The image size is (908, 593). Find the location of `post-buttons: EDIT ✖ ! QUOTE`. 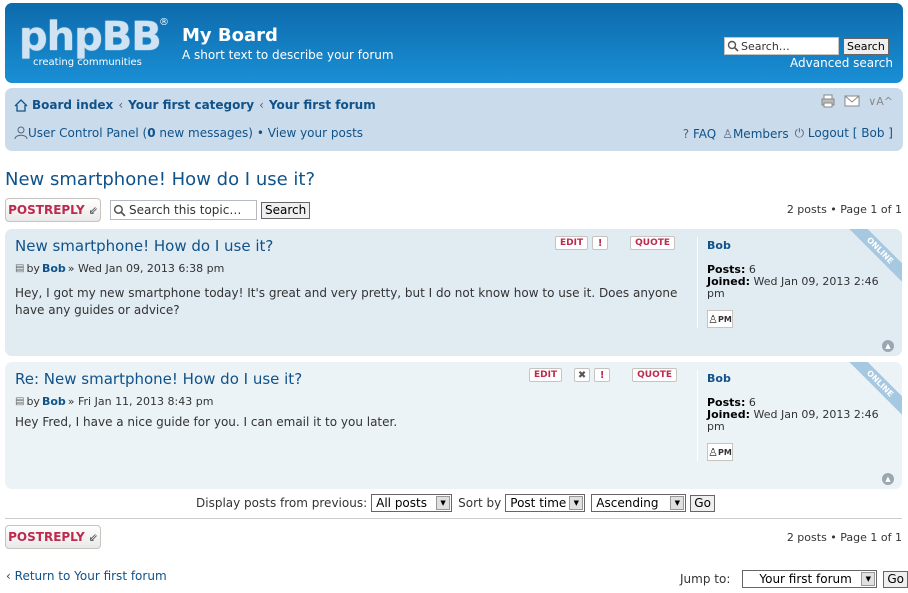

post-buttons: EDIT ✖ ! QUOTE is located at coordinates (603, 375).